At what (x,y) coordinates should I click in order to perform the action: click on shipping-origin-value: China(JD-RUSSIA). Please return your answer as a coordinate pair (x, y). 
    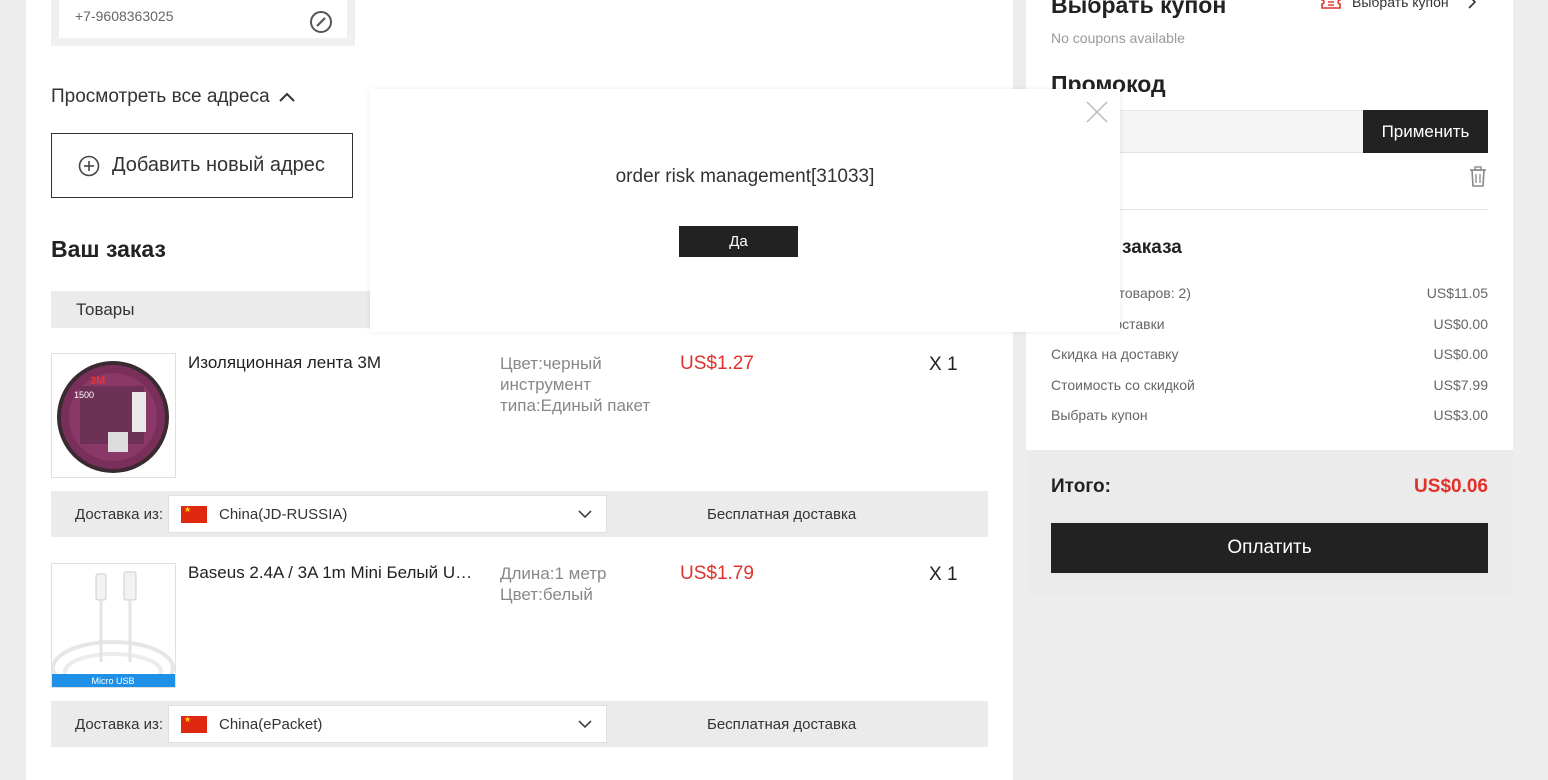
    Looking at the image, I should click on (283, 514).